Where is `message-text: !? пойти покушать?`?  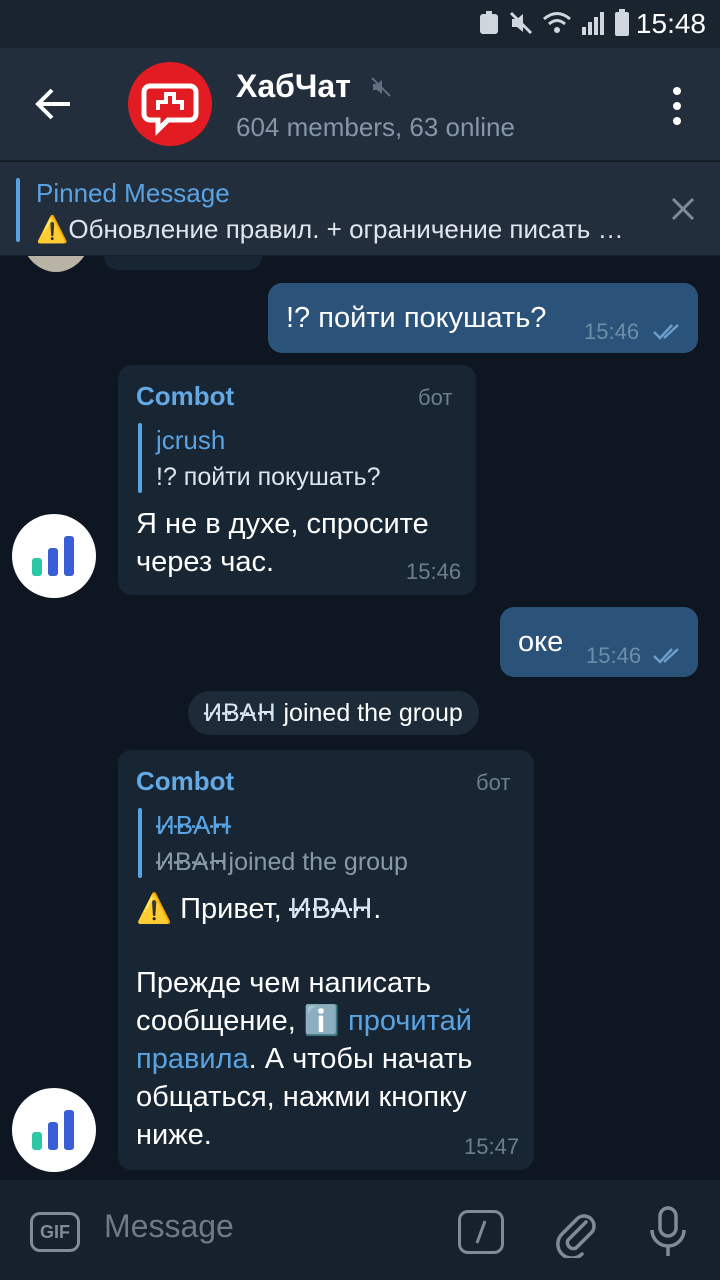
message-text: !? пойти покушать? is located at coordinates (416, 318).